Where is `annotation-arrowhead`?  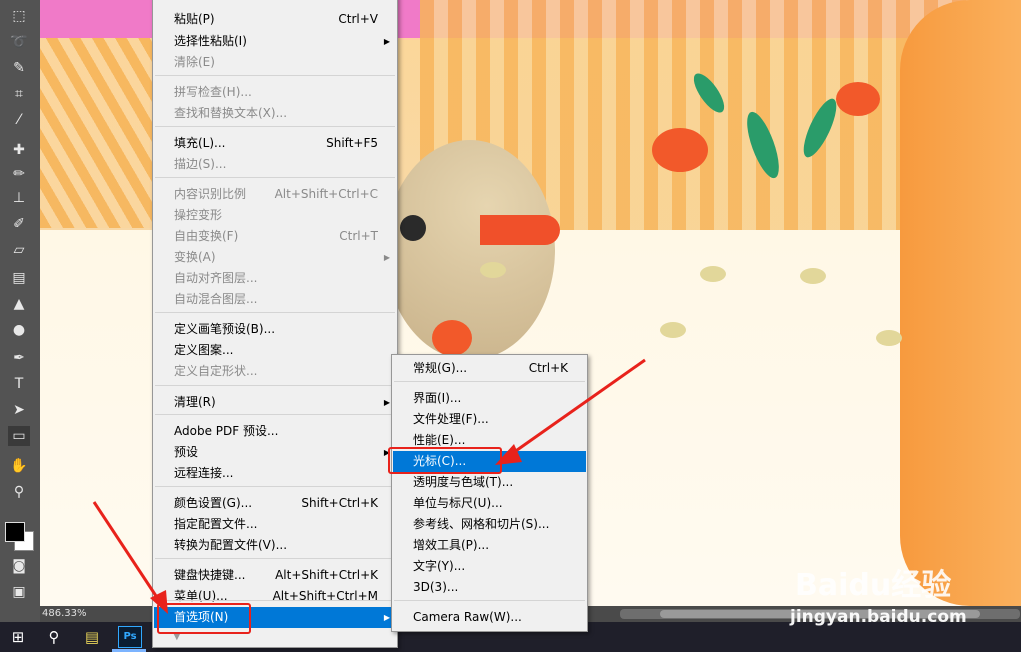
annotation-arrowhead is located at coordinates (508, 454).